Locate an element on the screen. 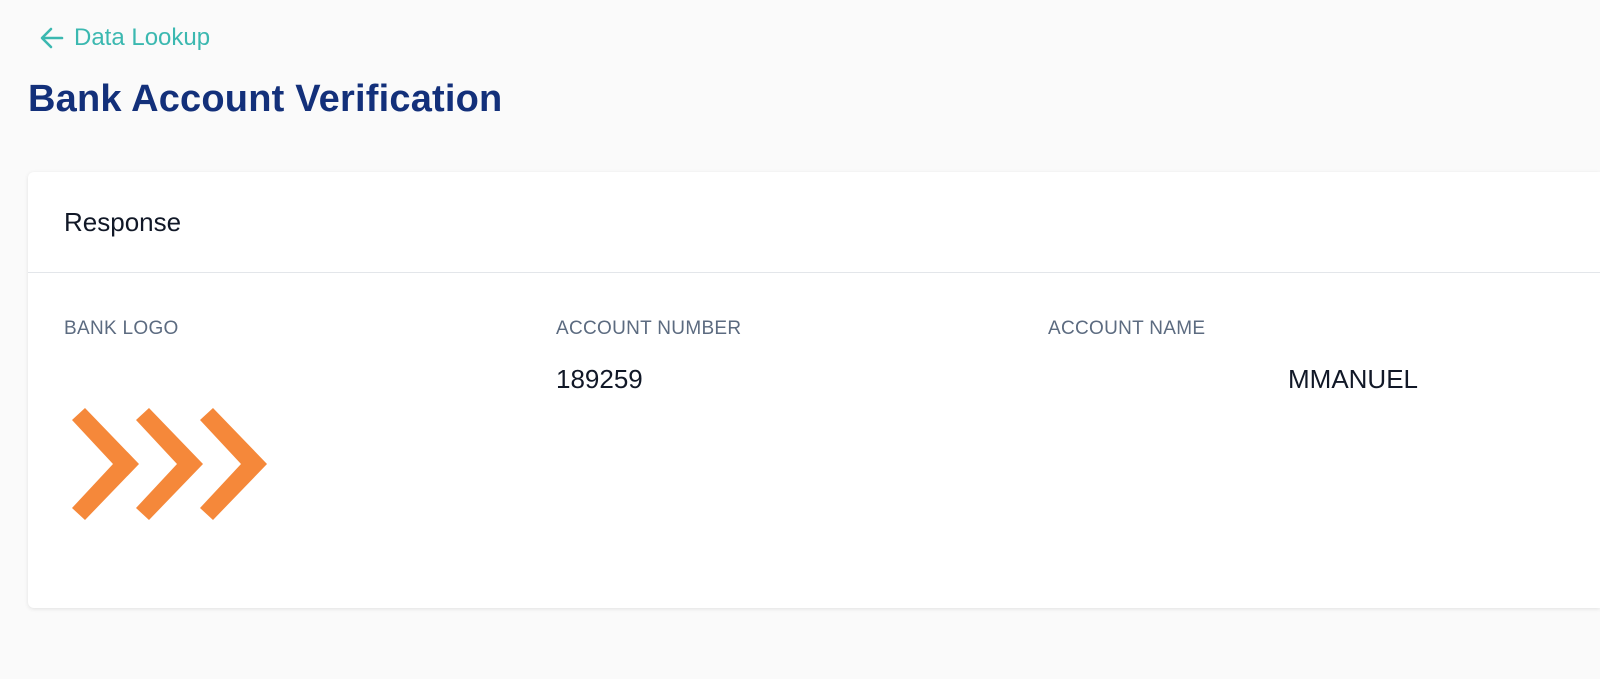  back-link-label: Data Lookup is located at coordinates (142, 37).